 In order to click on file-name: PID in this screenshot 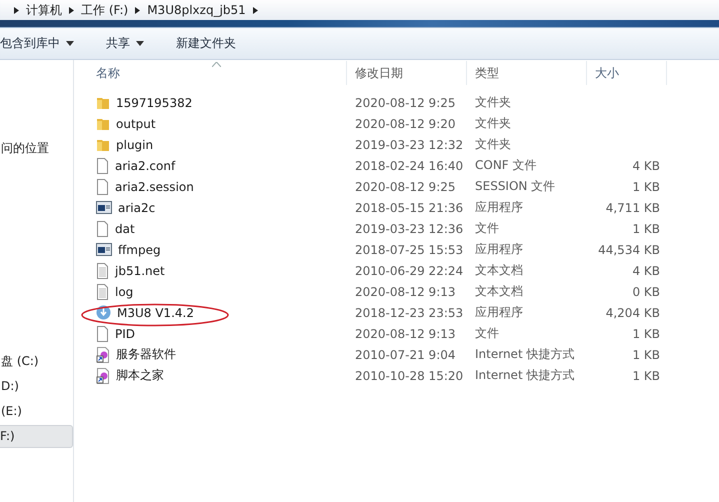, I will do `click(125, 333)`.